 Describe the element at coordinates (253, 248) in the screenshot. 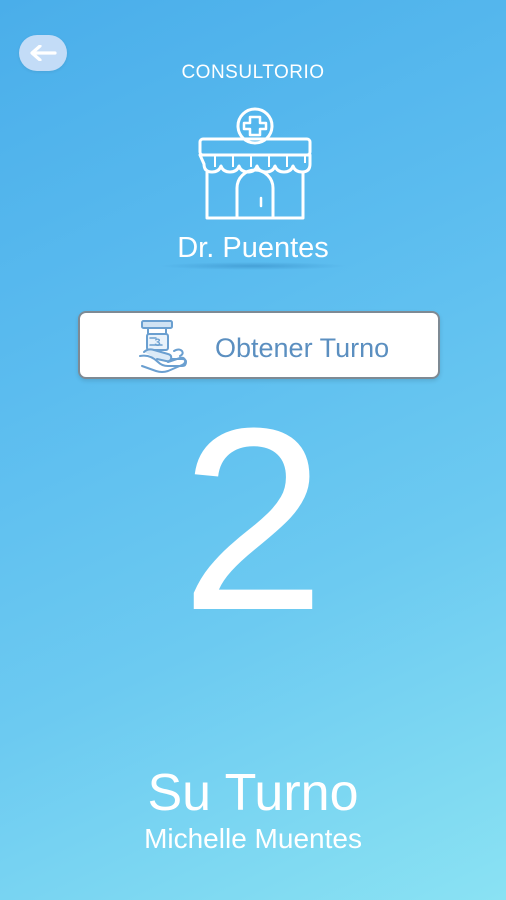

I see `doctor-name: Dr. Puentes` at that location.